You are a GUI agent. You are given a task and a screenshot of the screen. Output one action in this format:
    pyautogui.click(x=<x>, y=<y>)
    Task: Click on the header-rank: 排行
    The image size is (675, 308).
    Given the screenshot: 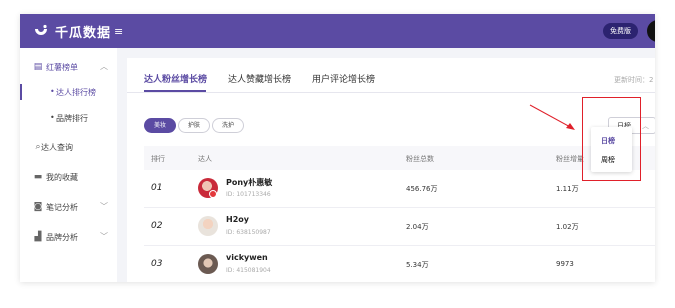 What is the action you would take?
    pyautogui.click(x=158, y=159)
    